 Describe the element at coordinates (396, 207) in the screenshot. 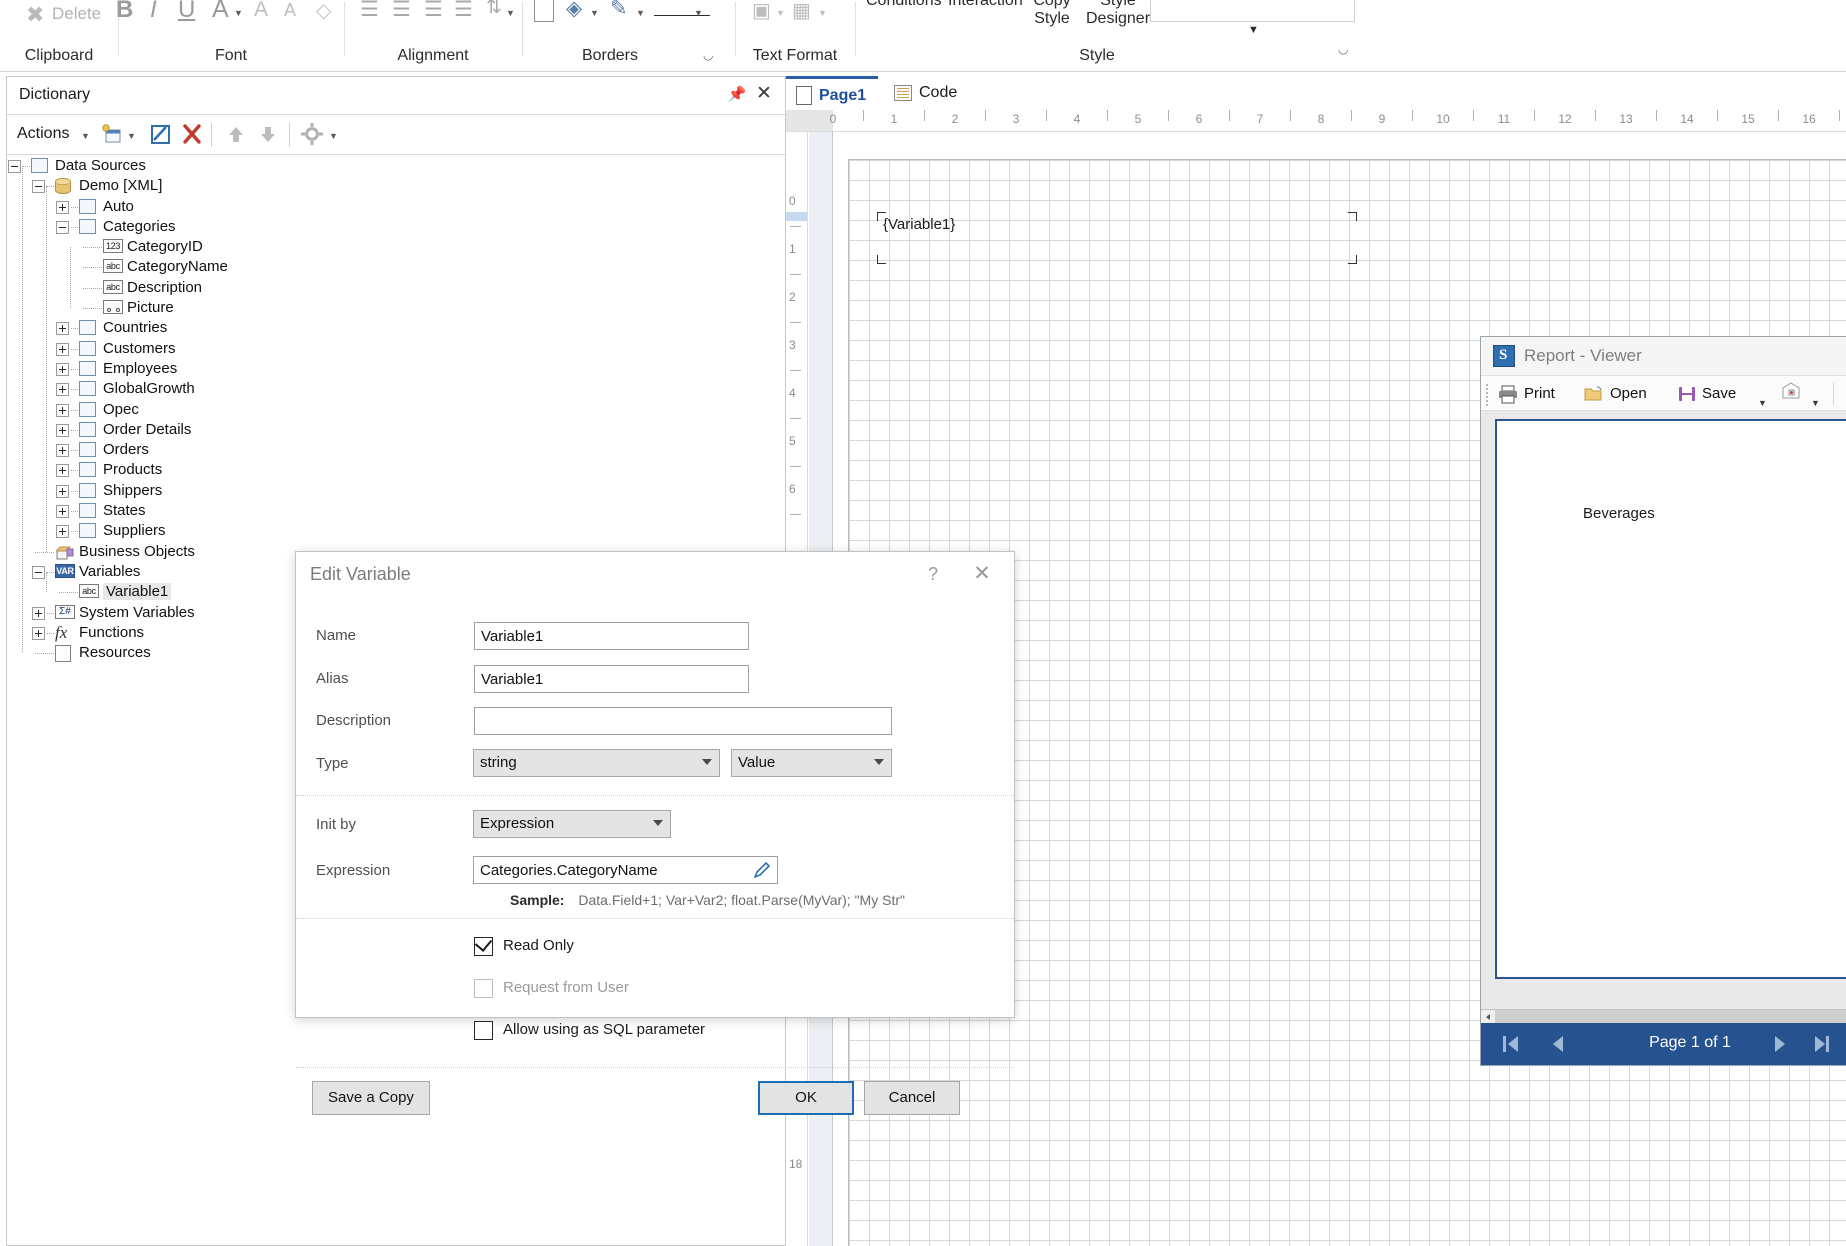

I see `tree-node: Auto` at that location.